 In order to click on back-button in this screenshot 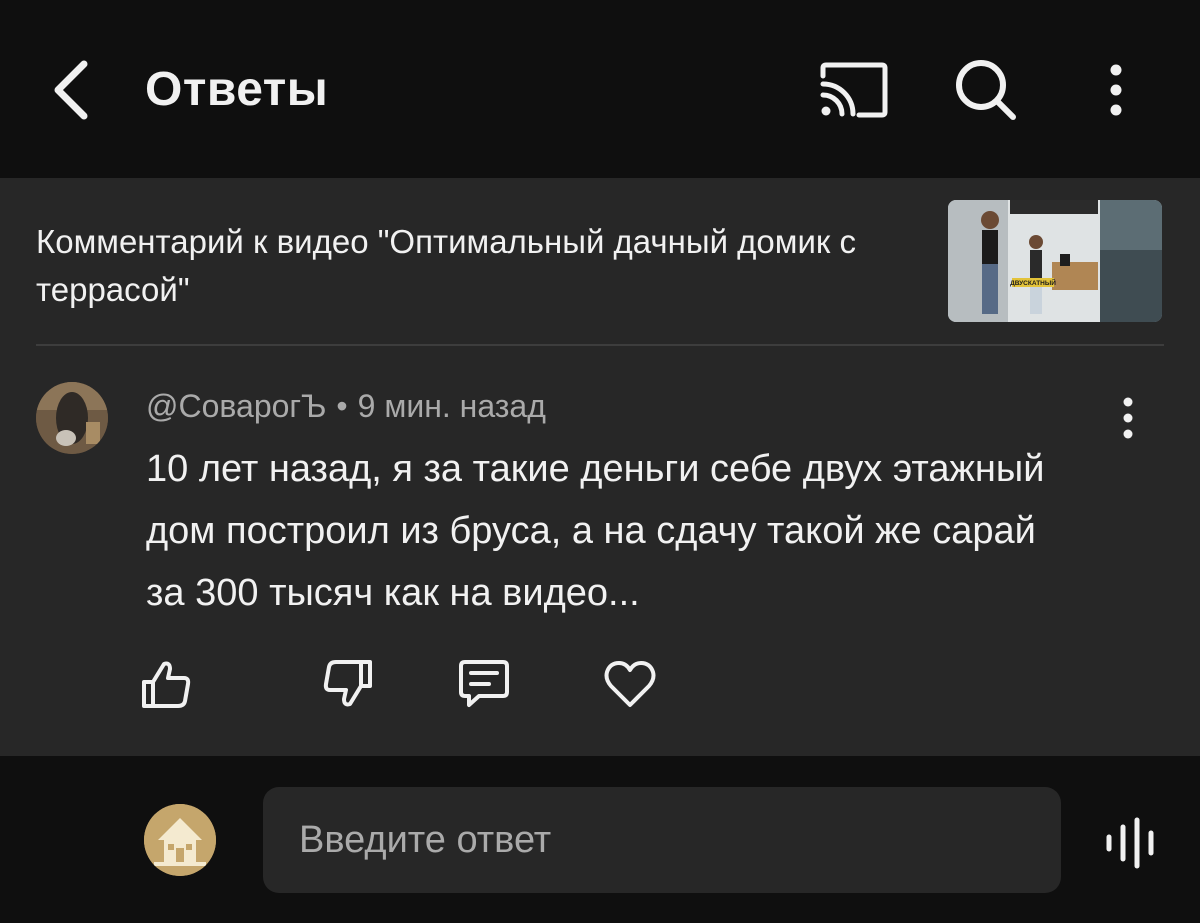, I will do `click(70, 90)`.